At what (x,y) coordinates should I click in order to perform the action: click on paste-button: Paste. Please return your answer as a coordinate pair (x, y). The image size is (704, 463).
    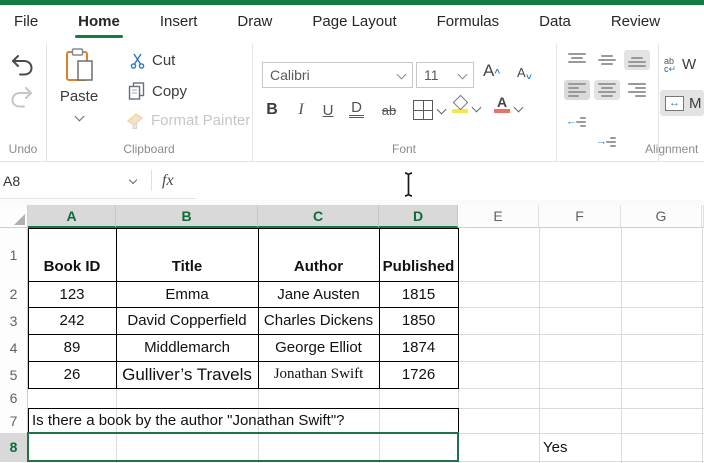
    Looking at the image, I should click on (79, 87).